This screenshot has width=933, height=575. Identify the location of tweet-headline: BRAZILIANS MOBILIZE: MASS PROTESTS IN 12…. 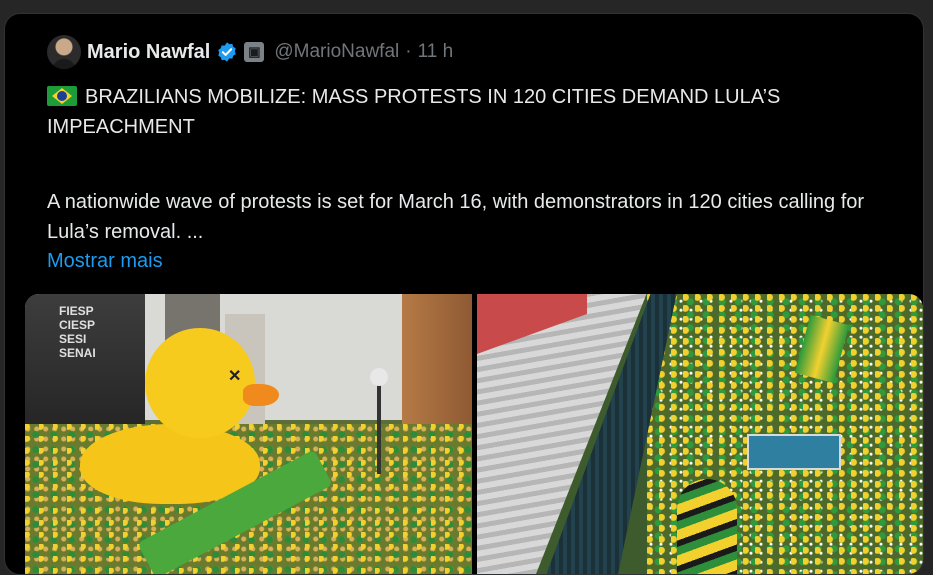
(477, 112).